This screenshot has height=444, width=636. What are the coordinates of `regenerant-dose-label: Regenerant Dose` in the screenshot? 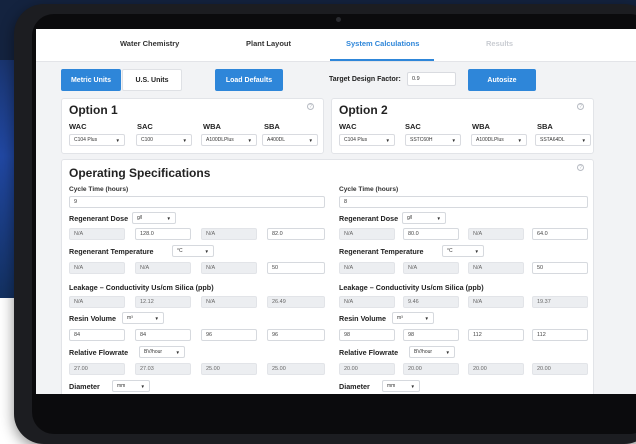 It's located at (99, 218).